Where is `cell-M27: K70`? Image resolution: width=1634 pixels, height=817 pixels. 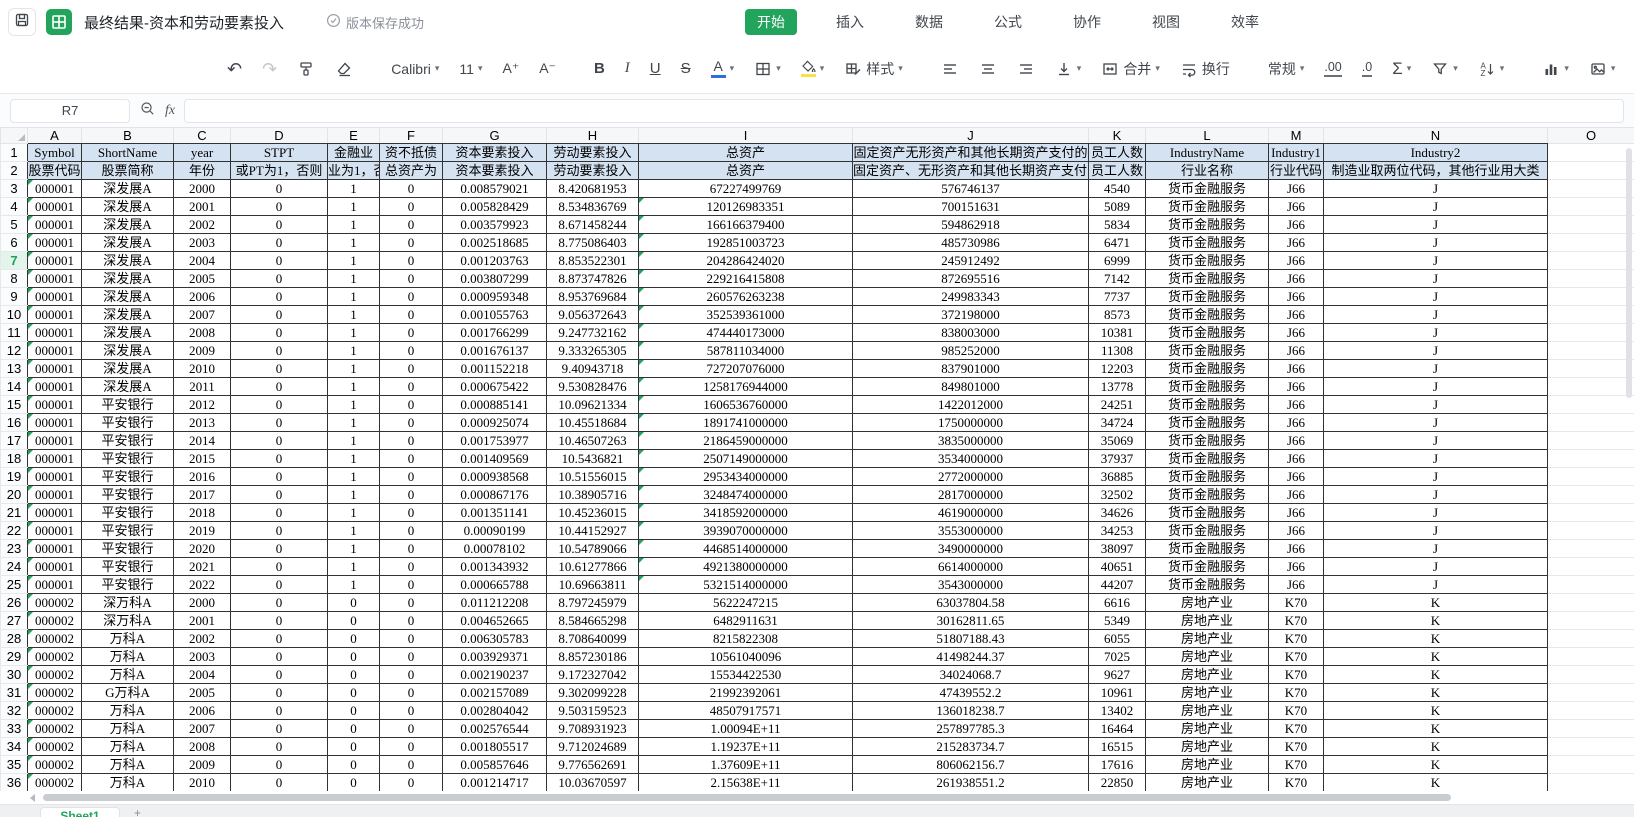
cell-M27: K70 is located at coordinates (1296, 620).